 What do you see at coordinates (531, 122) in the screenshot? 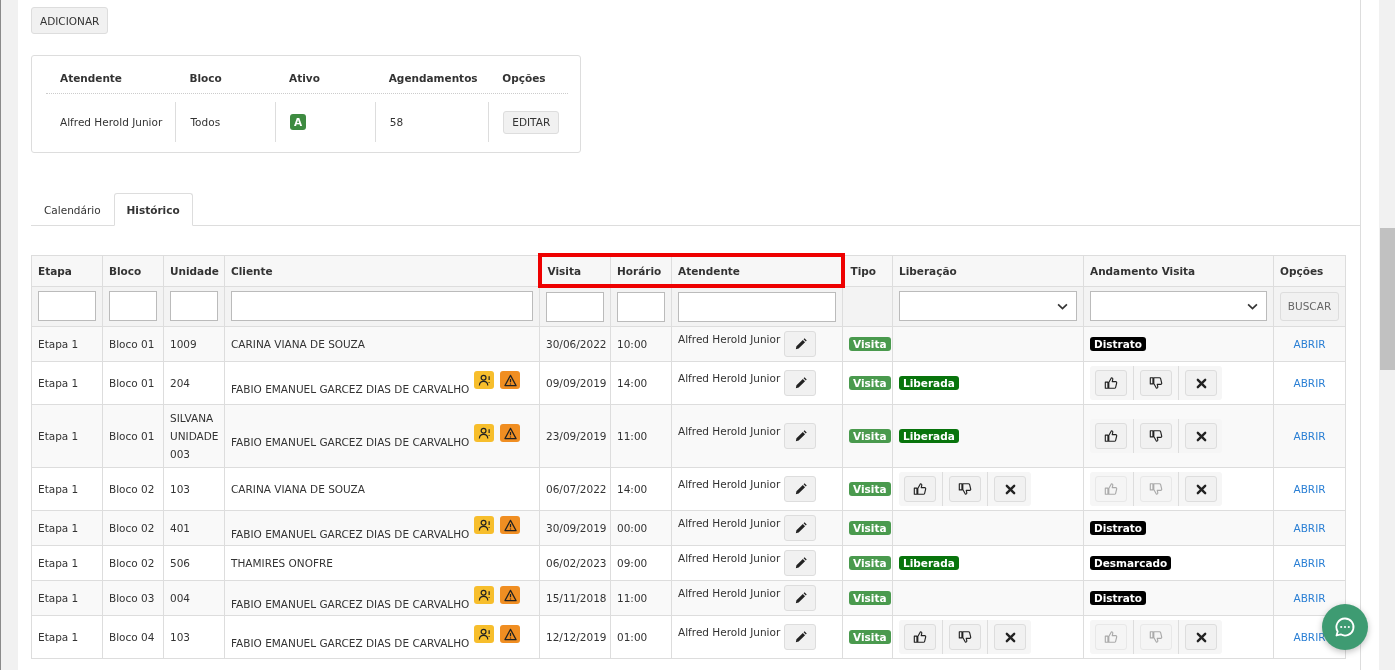
I see `edit-button: EDITAR` at bounding box center [531, 122].